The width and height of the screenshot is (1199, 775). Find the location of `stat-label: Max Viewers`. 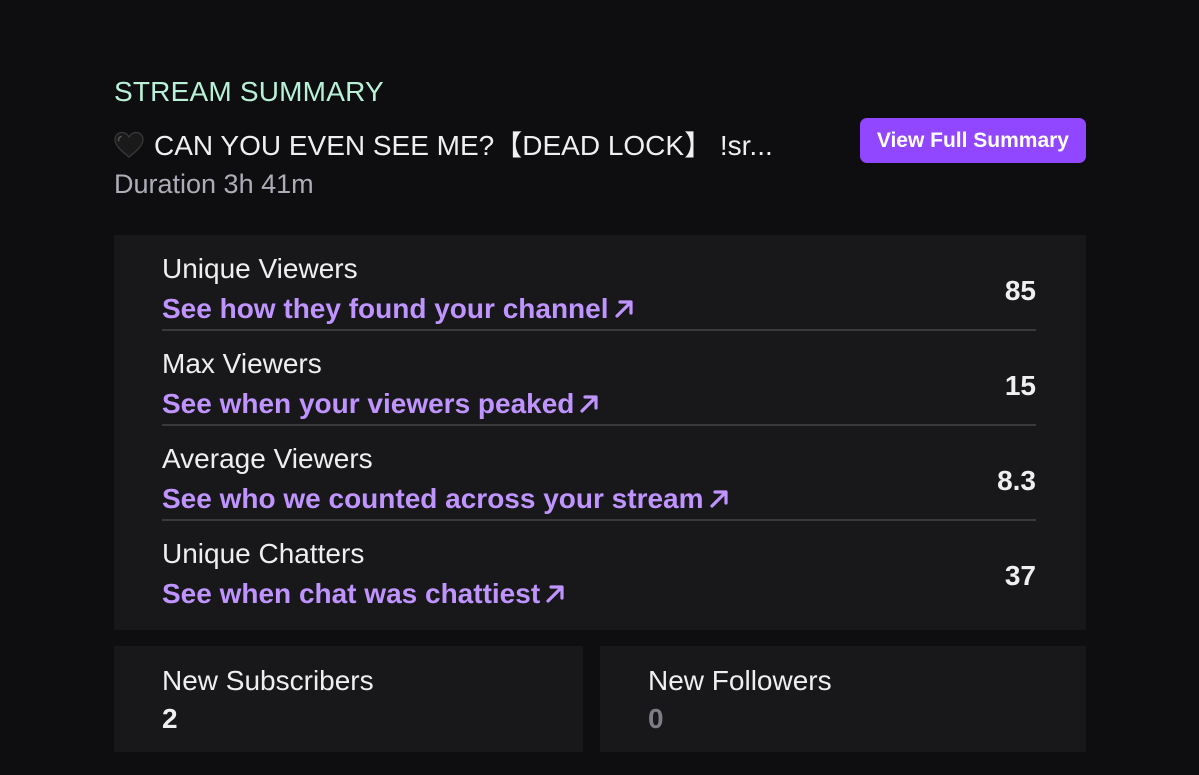

stat-label: Max Viewers is located at coordinates (242, 363).